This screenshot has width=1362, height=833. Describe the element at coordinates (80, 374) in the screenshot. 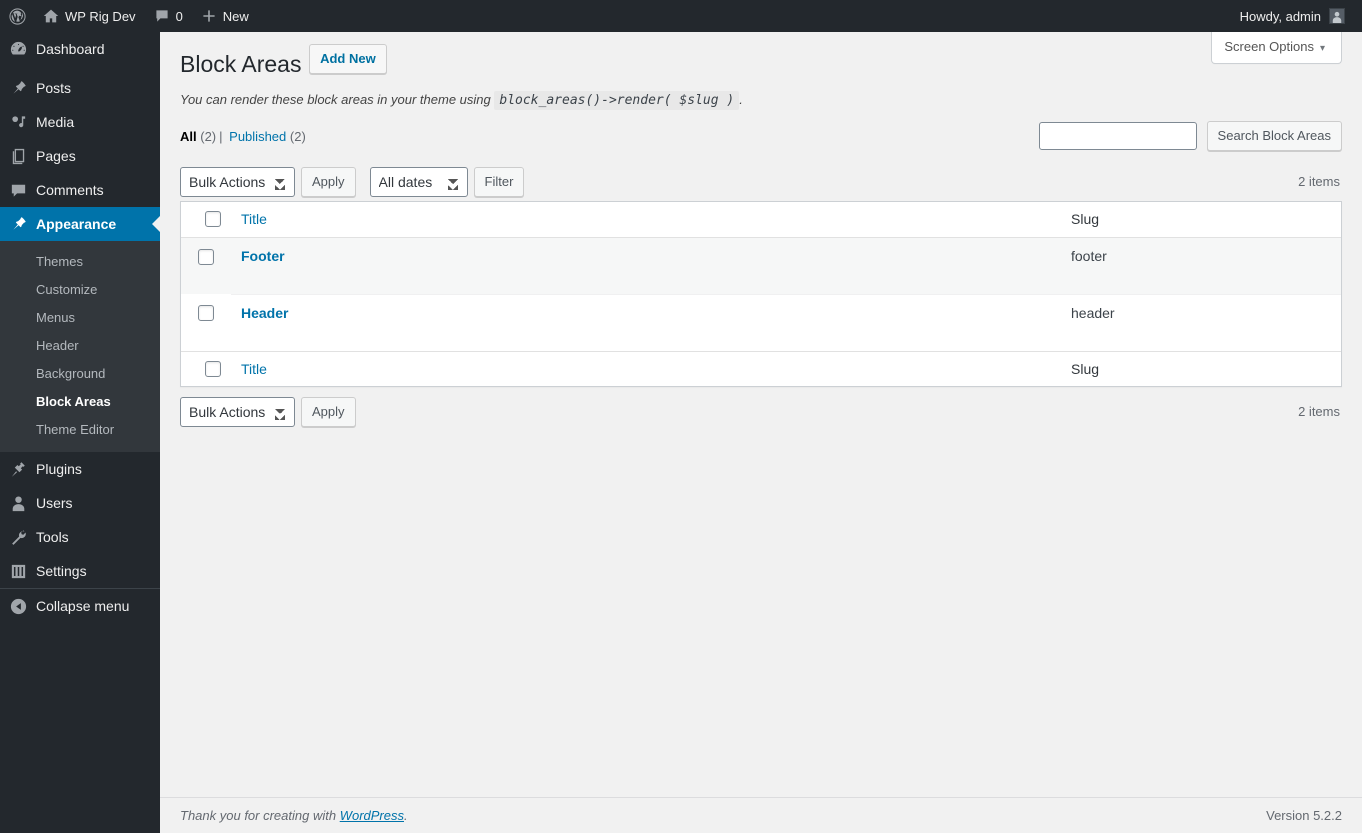

I see `submenu-item-background: Background` at that location.